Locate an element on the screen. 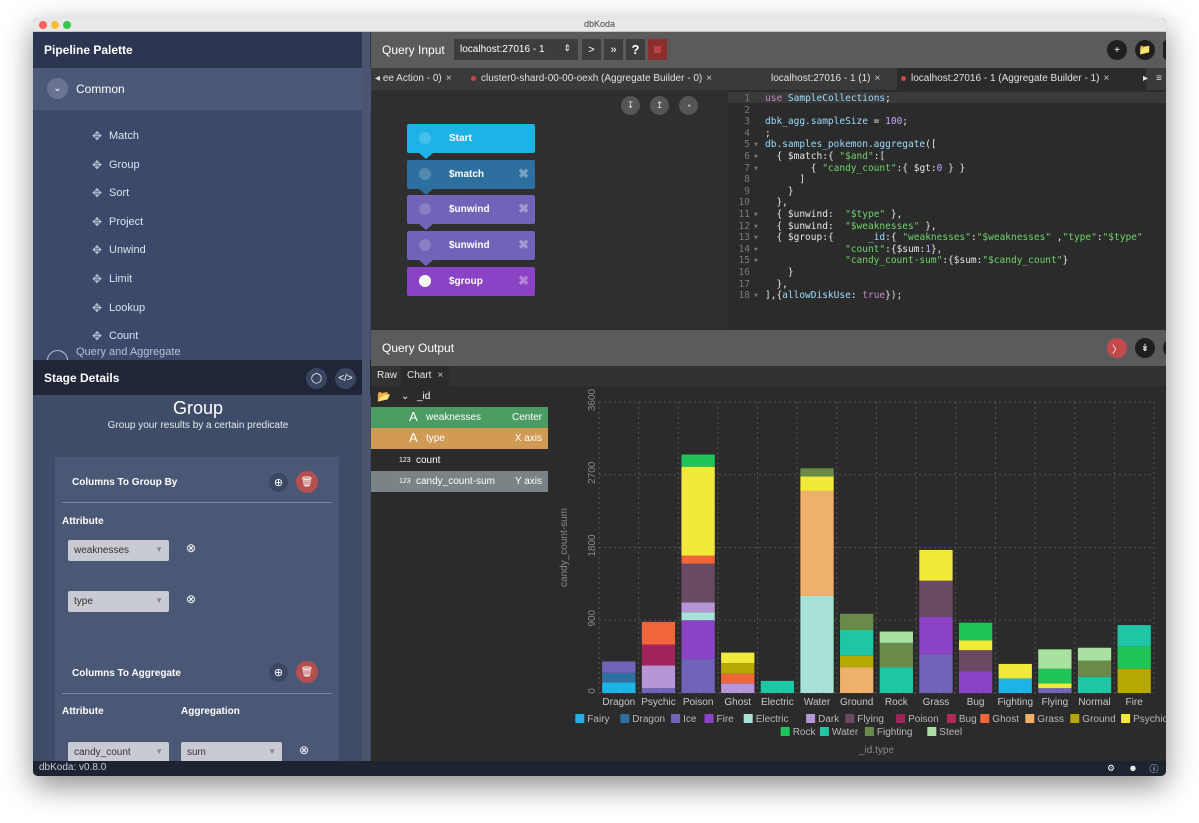 The width and height of the screenshot is (1199, 823). palette-item-count: ✥ Count is located at coordinates (114, 336).